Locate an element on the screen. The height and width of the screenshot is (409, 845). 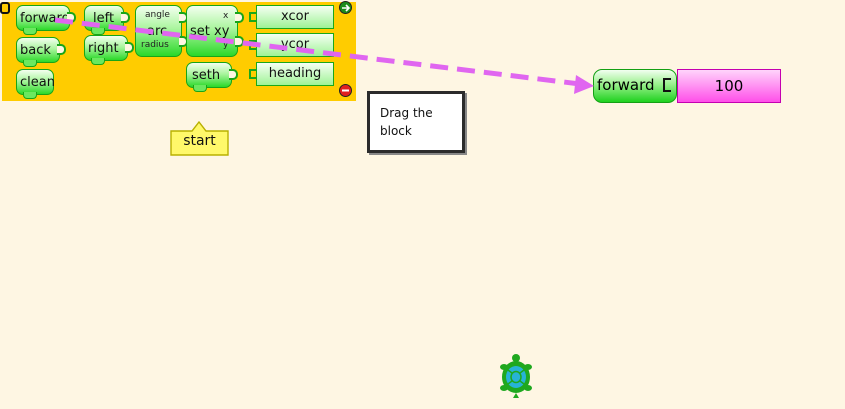
drag-arrow is located at coordinates (324, 55).